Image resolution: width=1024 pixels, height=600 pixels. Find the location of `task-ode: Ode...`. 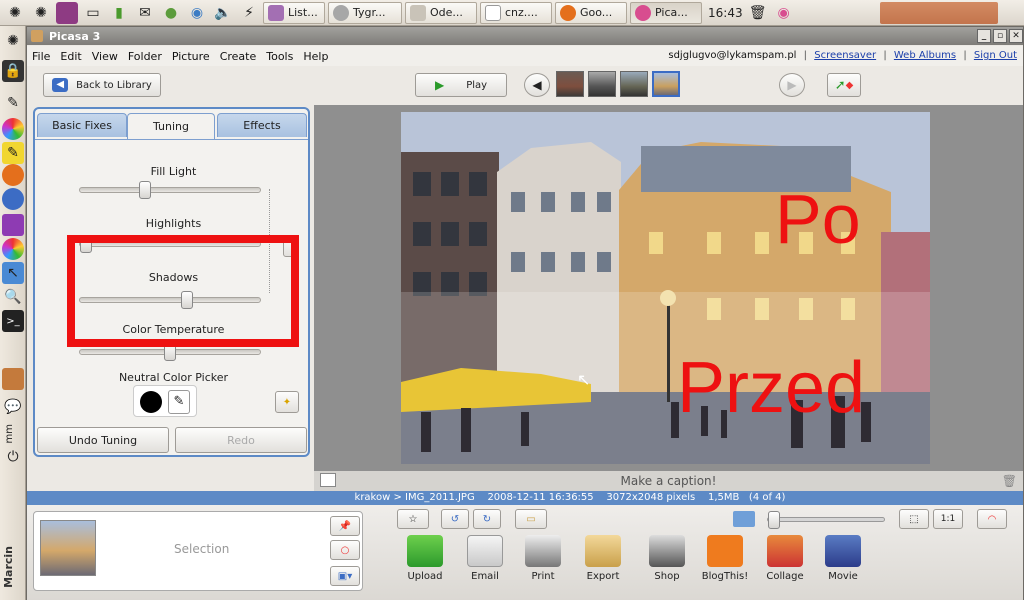

task-ode: Ode... is located at coordinates (441, 12).